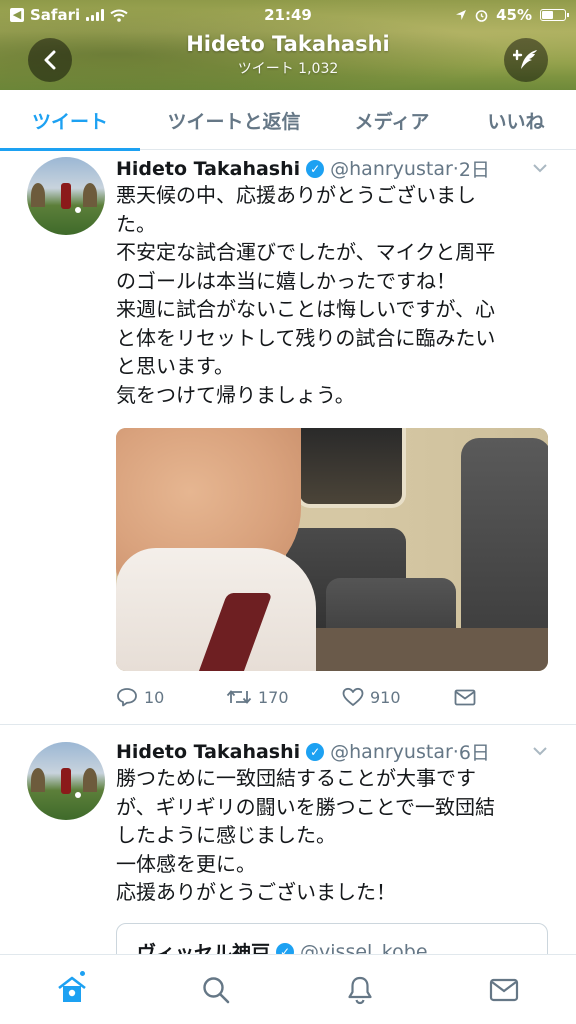 The image size is (576, 1024). I want to click on nav-search, so click(216, 989).